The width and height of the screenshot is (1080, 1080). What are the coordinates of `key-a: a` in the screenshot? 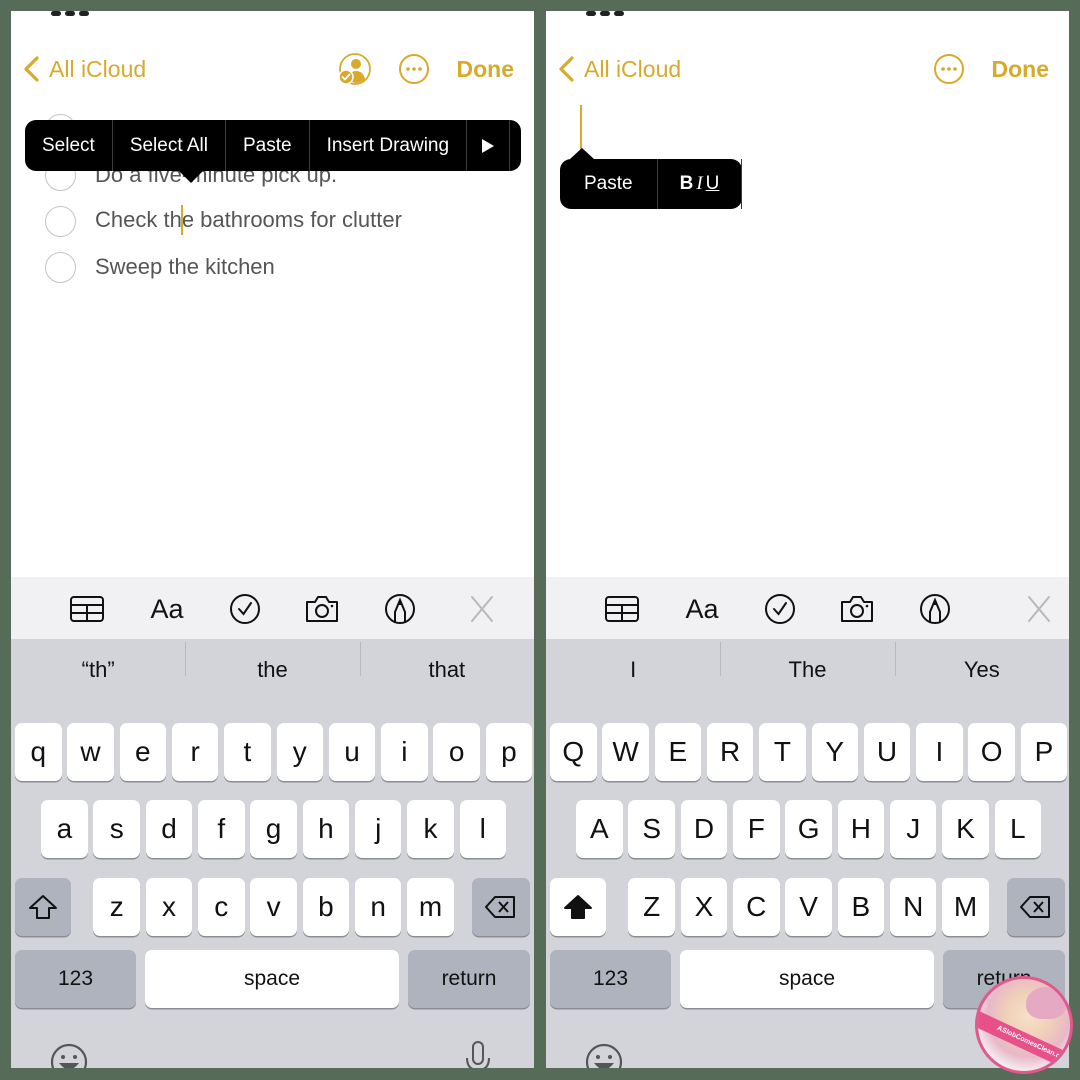 It's located at (64, 829).